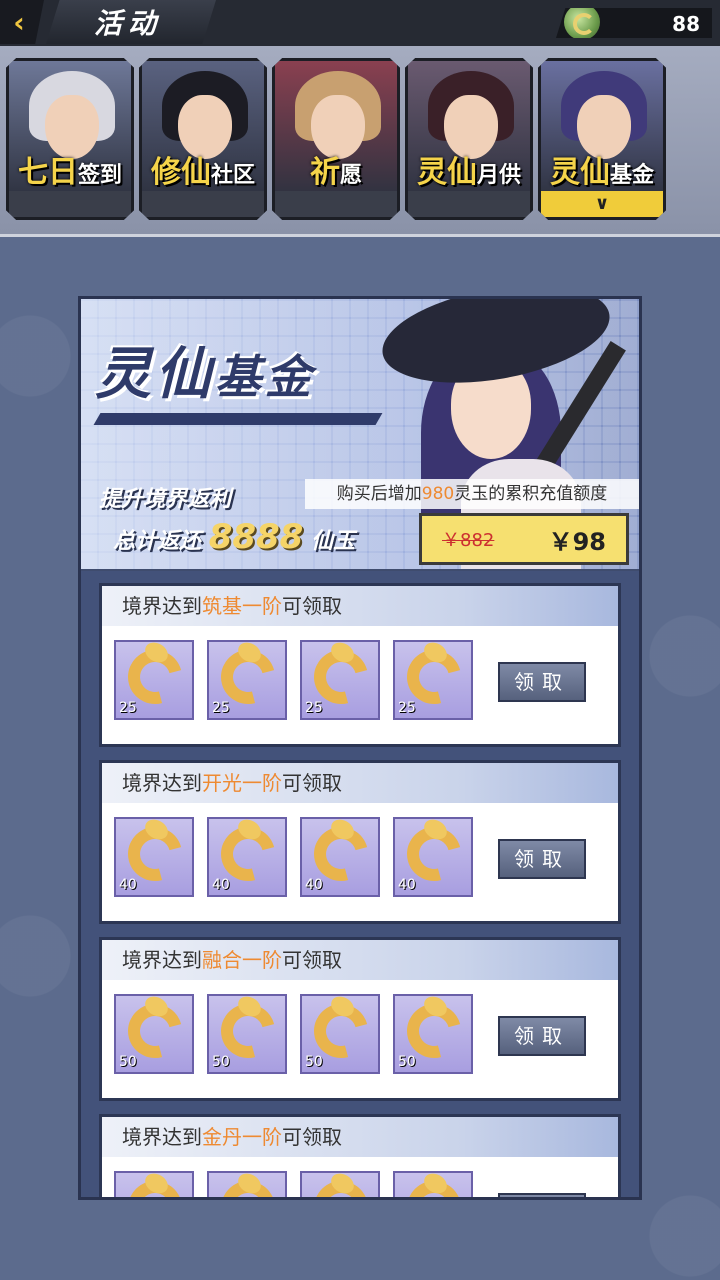 The width and height of the screenshot is (720, 1280). I want to click on old-price: ￥882, so click(468, 540).